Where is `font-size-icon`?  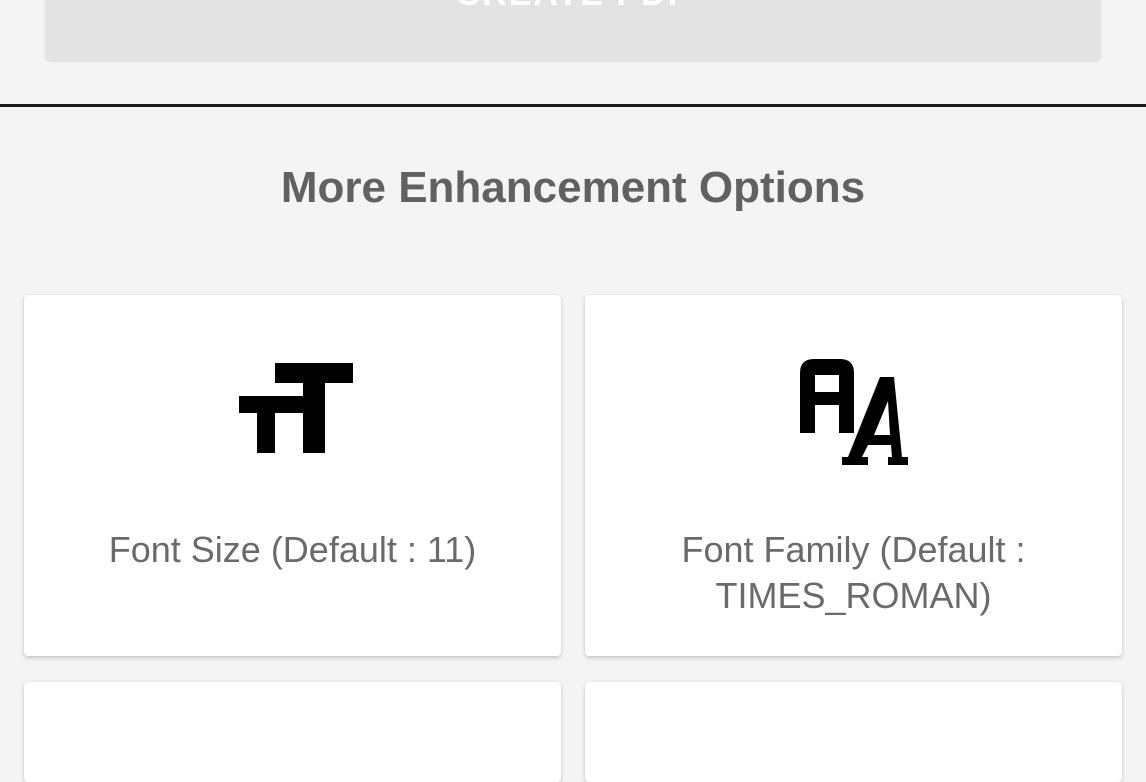
font-size-icon is located at coordinates (296, 408).